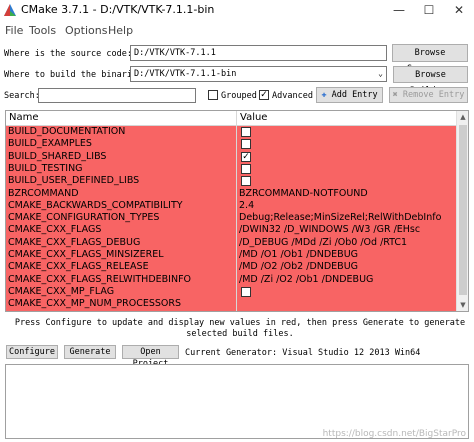 The width and height of the screenshot is (474, 442). What do you see at coordinates (380, 74) in the screenshot?
I see `chevron-down-icon: ⌄` at bounding box center [380, 74].